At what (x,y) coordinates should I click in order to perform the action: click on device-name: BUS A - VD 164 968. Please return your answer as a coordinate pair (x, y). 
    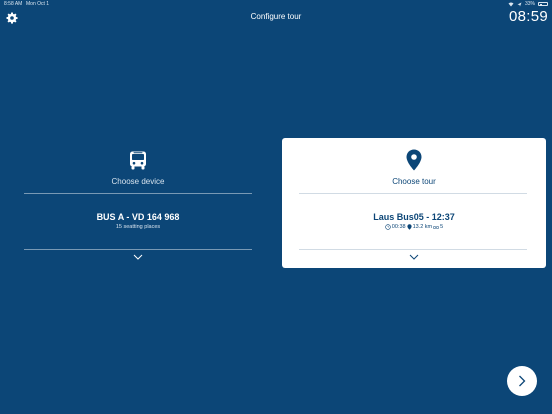
    Looking at the image, I should click on (138, 217).